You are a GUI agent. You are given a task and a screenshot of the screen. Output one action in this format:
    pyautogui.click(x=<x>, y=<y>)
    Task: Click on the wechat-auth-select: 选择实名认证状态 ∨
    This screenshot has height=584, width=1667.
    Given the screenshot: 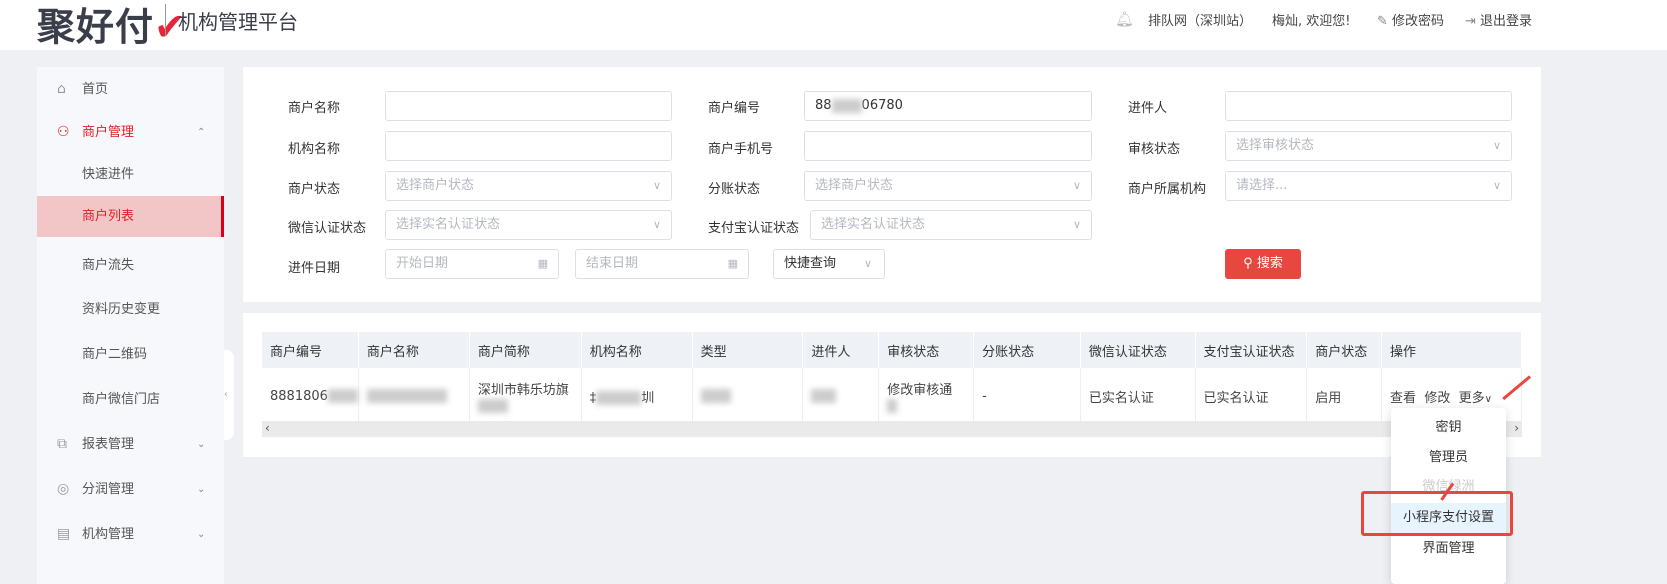 What is the action you would take?
    pyautogui.click(x=528, y=225)
    